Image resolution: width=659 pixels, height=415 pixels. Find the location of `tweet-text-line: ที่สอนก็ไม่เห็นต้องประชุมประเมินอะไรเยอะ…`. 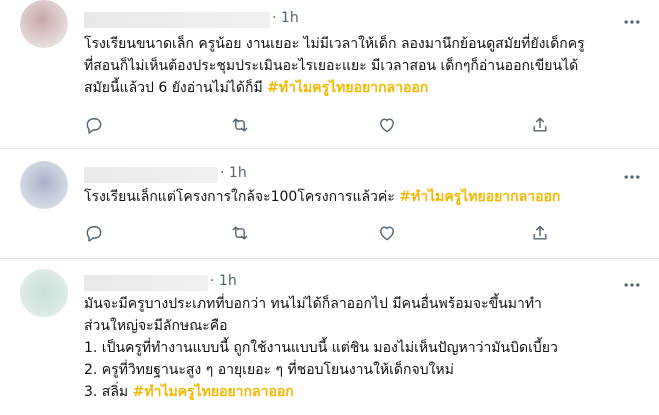

tweet-text-line: ที่สอนก็ไม่เห็นต้องประชุมประเมินอะไรเยอะ… is located at coordinates (331, 66).